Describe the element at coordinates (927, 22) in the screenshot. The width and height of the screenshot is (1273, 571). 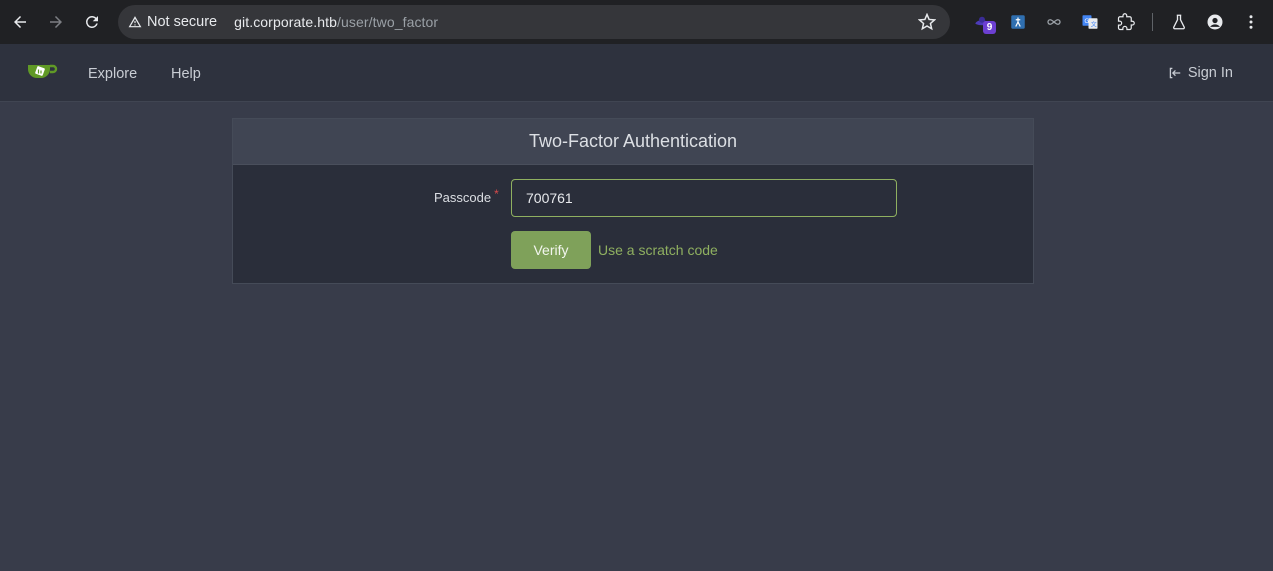
I see `bookmark-star-icon` at that location.